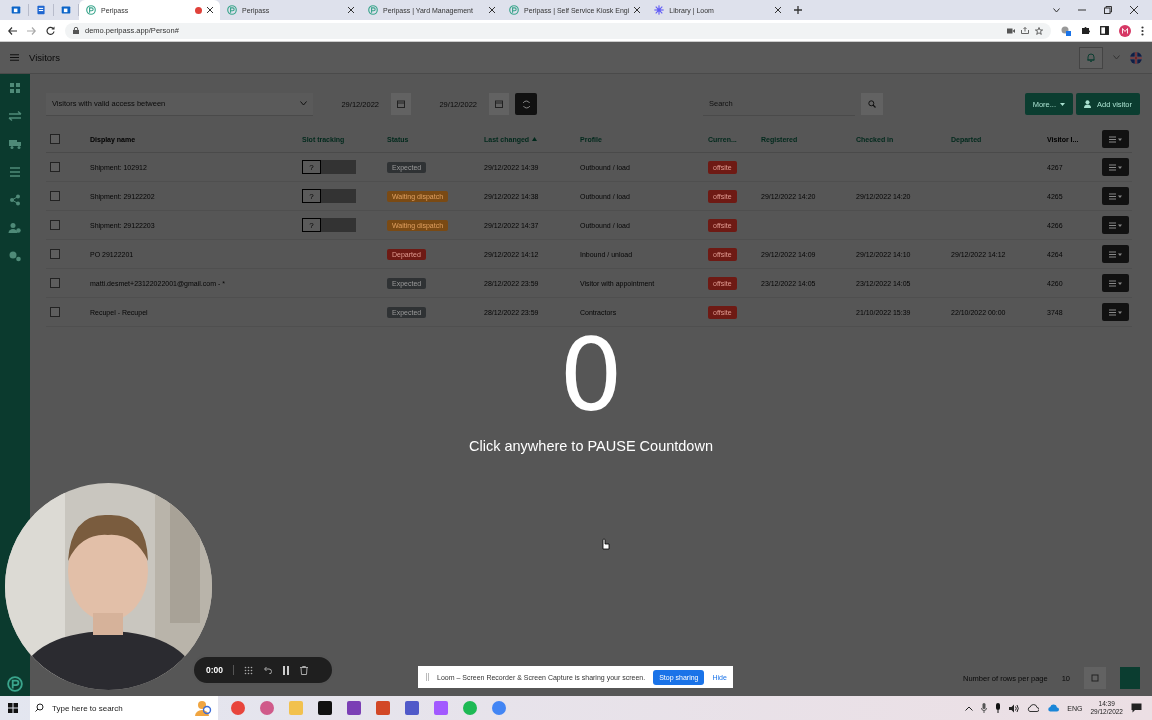 The width and height of the screenshot is (1152, 720). Describe the element at coordinates (591, 376) in the screenshot. I see `countdown-number: 0` at that location.